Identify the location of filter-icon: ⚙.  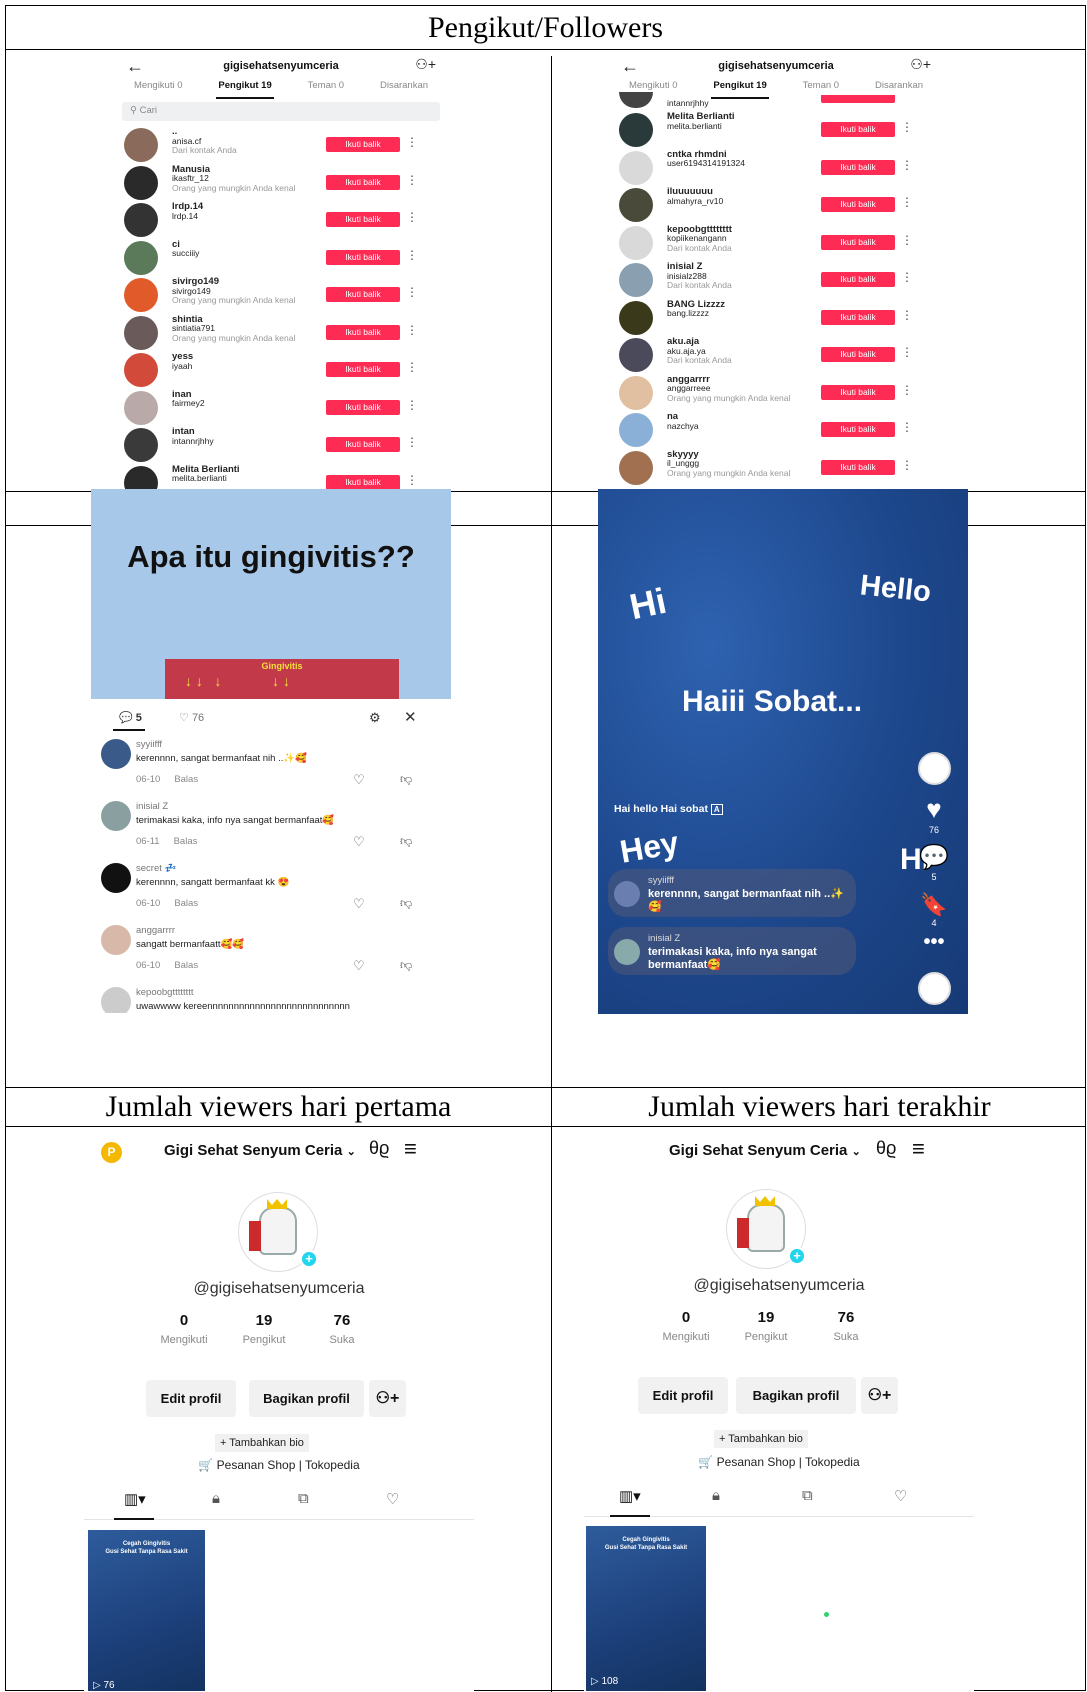
(375, 718).